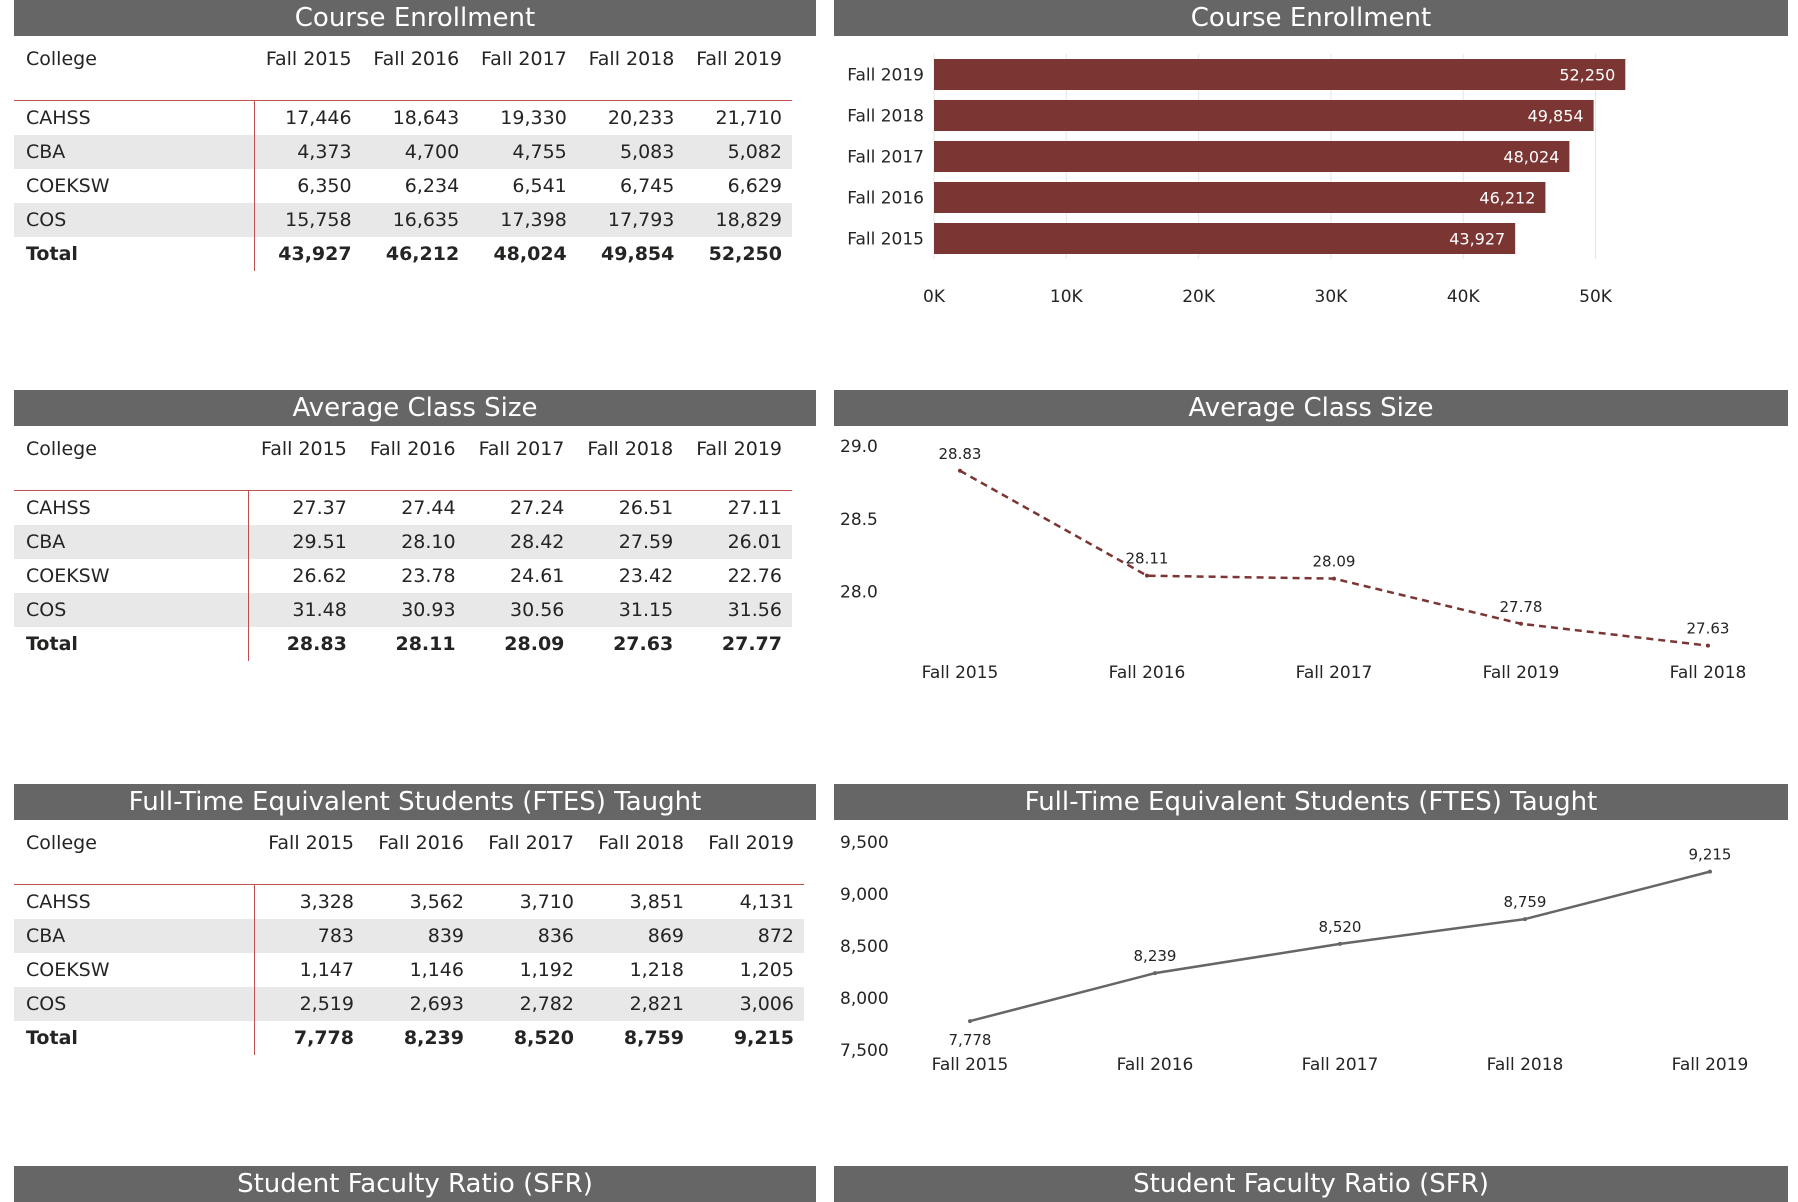 The width and height of the screenshot is (1798, 1202). I want to click on table-cell: 2,782, so click(529, 1004).